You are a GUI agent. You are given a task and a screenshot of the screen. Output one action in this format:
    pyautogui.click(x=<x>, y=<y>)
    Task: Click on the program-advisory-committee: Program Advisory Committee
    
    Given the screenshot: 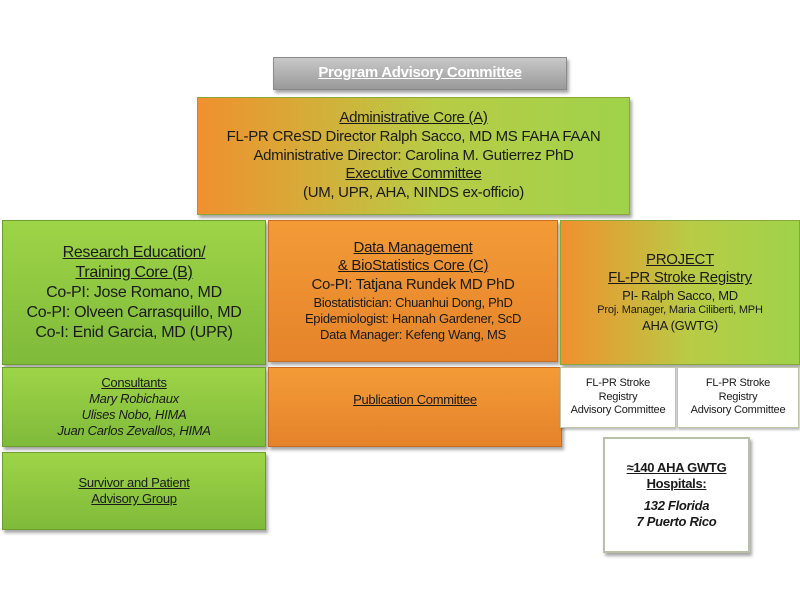 What is the action you would take?
    pyautogui.click(x=420, y=73)
    